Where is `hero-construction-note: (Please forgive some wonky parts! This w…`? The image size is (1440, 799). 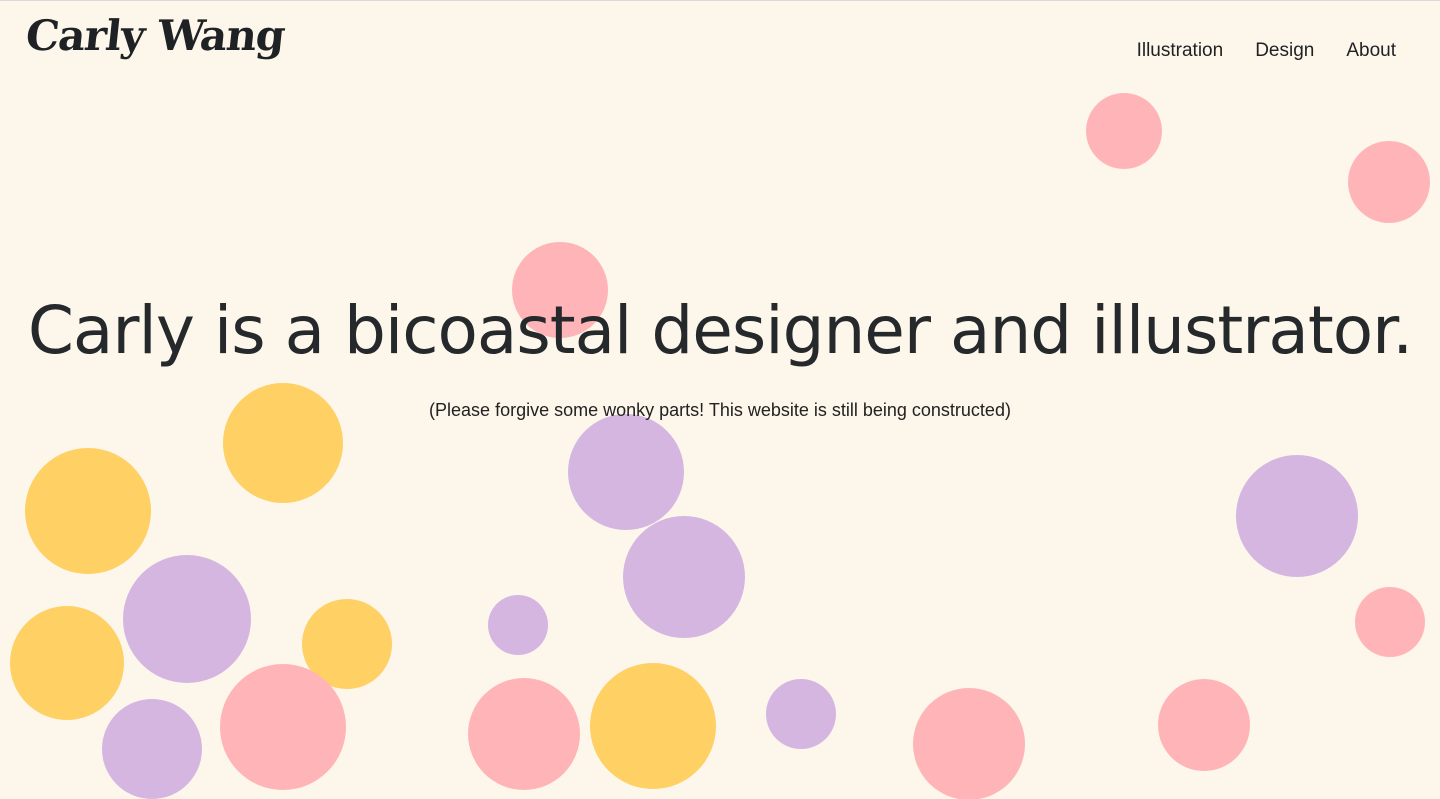
hero-construction-note: (Please forgive some wonky parts! This w… is located at coordinates (720, 410).